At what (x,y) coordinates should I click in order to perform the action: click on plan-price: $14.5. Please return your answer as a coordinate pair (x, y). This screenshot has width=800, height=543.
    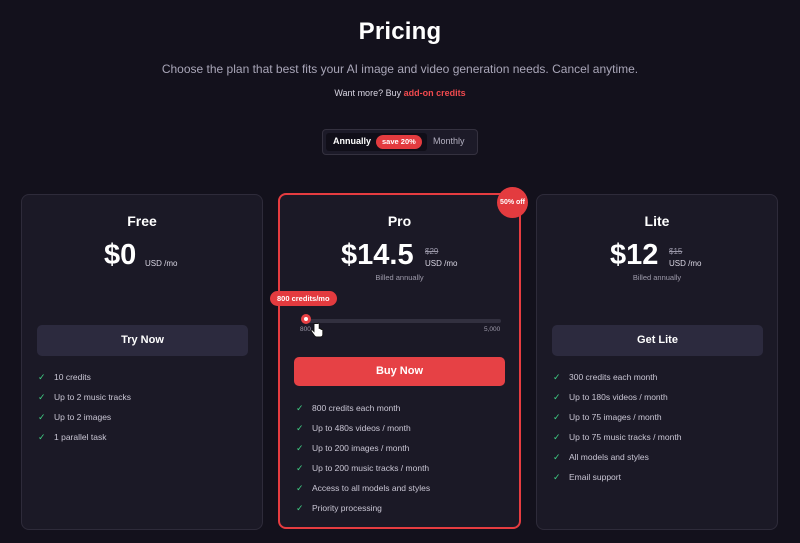
    Looking at the image, I should click on (377, 255).